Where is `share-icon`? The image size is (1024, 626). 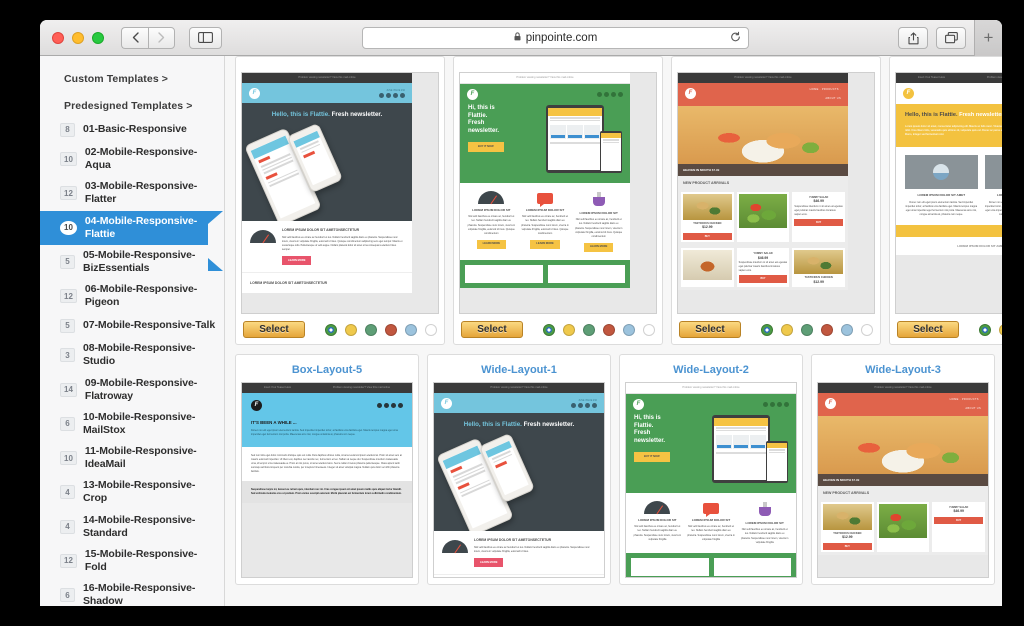
share-icon is located at coordinates (913, 38).